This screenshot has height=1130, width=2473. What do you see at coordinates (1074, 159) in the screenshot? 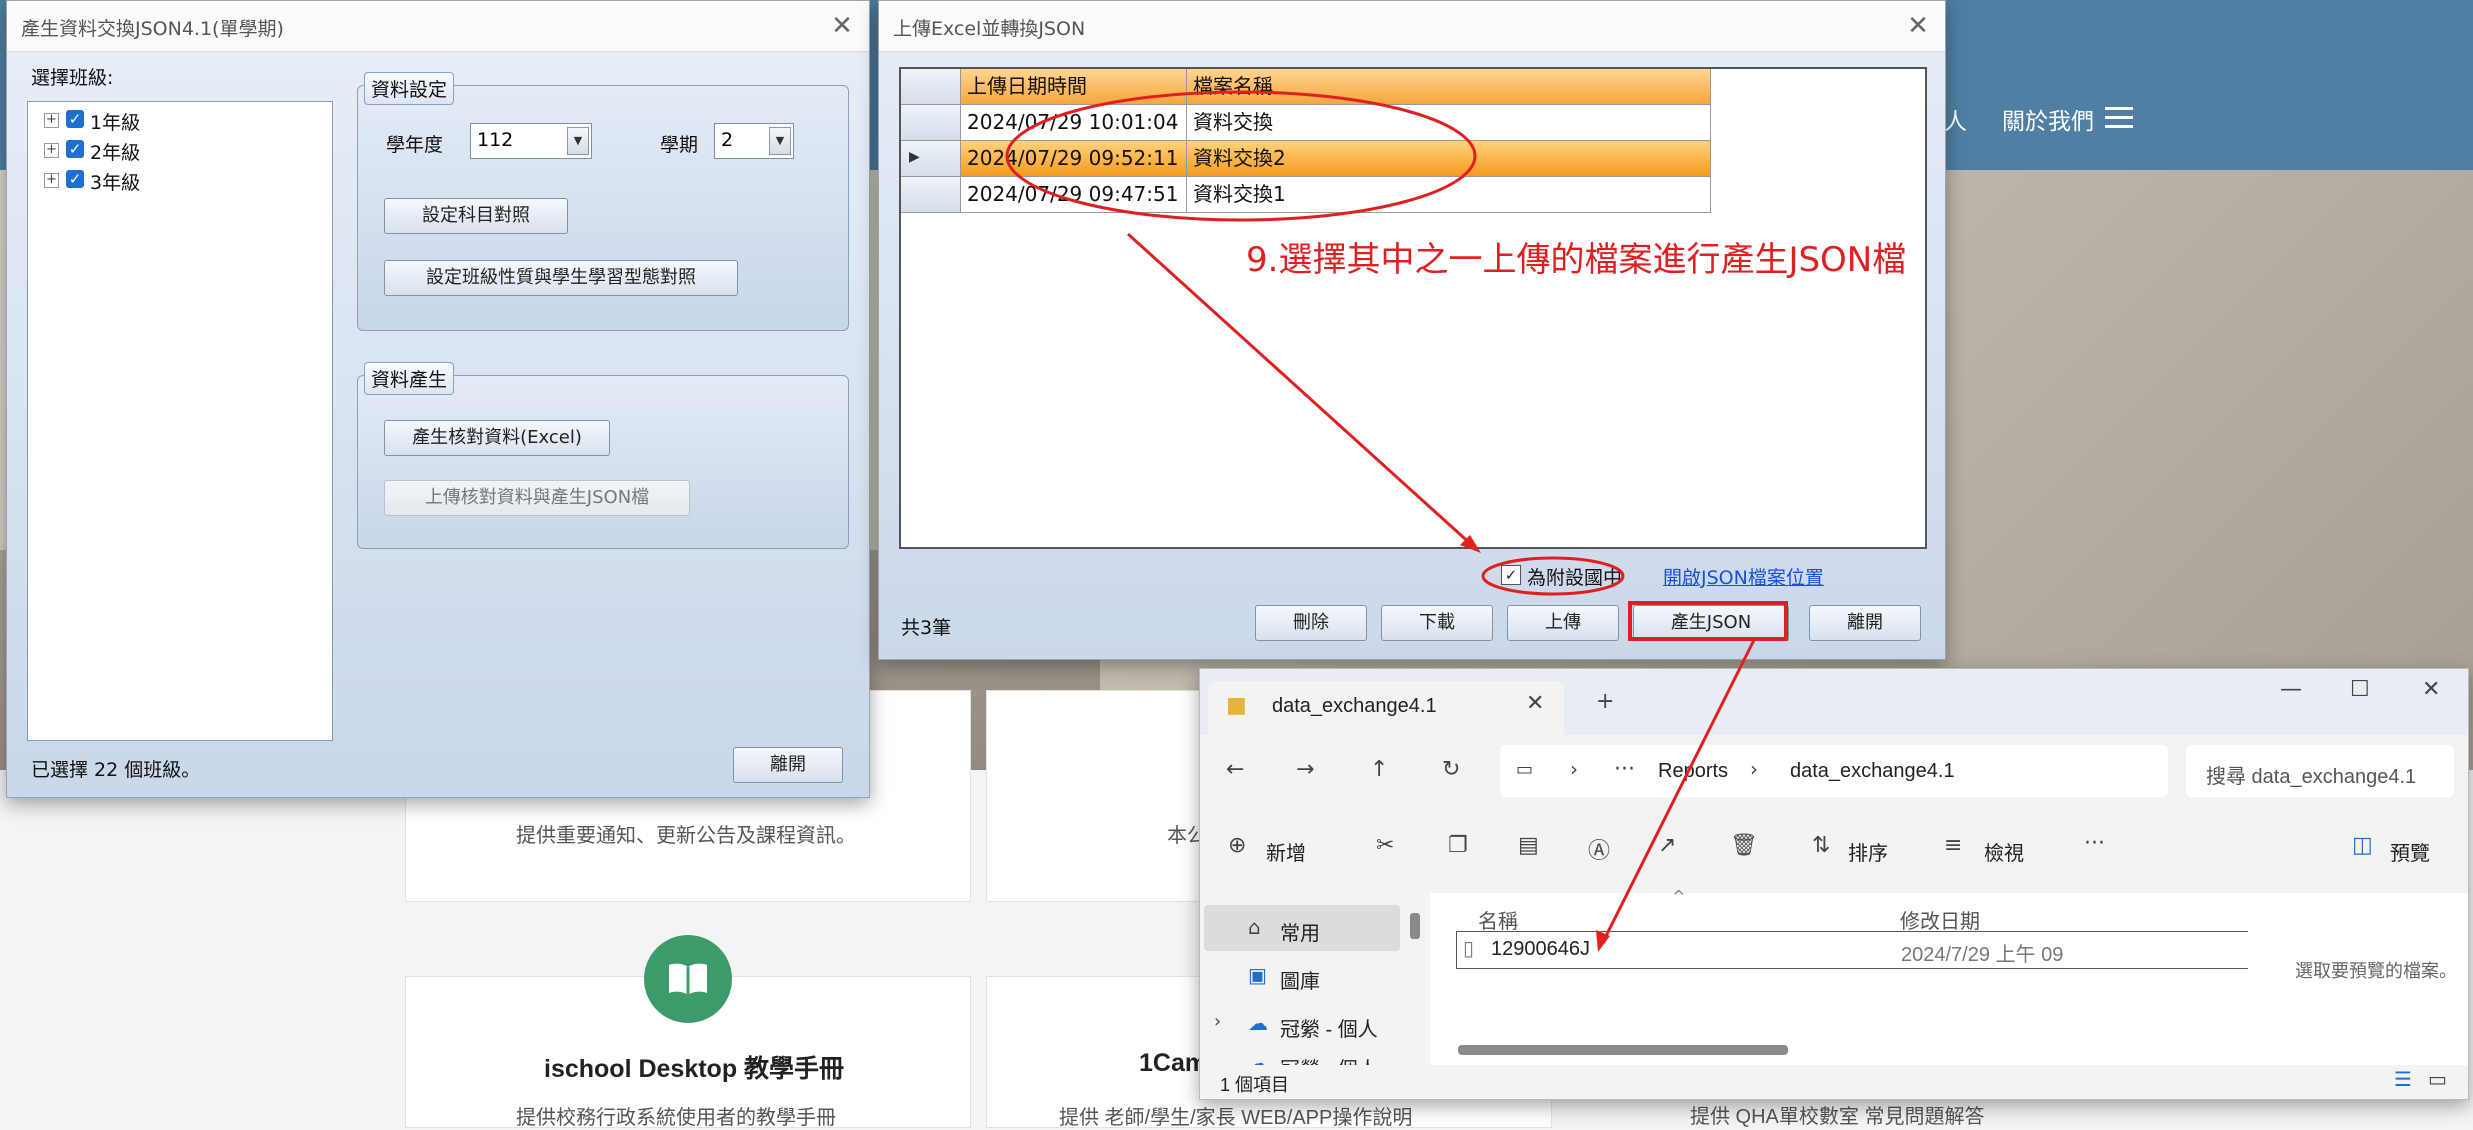
I see `cell-datetime-selected: 2024/07/29 09:52:11` at bounding box center [1074, 159].